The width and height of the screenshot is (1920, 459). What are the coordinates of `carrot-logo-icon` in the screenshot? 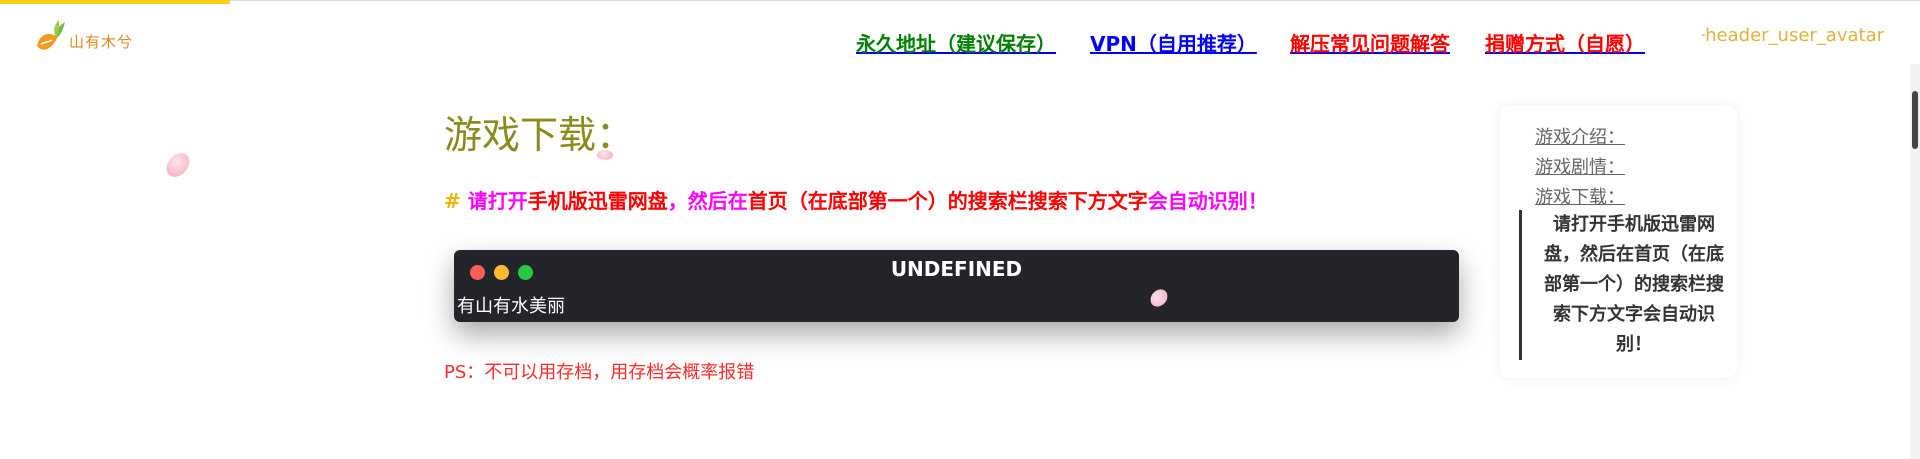 It's located at (51, 35).